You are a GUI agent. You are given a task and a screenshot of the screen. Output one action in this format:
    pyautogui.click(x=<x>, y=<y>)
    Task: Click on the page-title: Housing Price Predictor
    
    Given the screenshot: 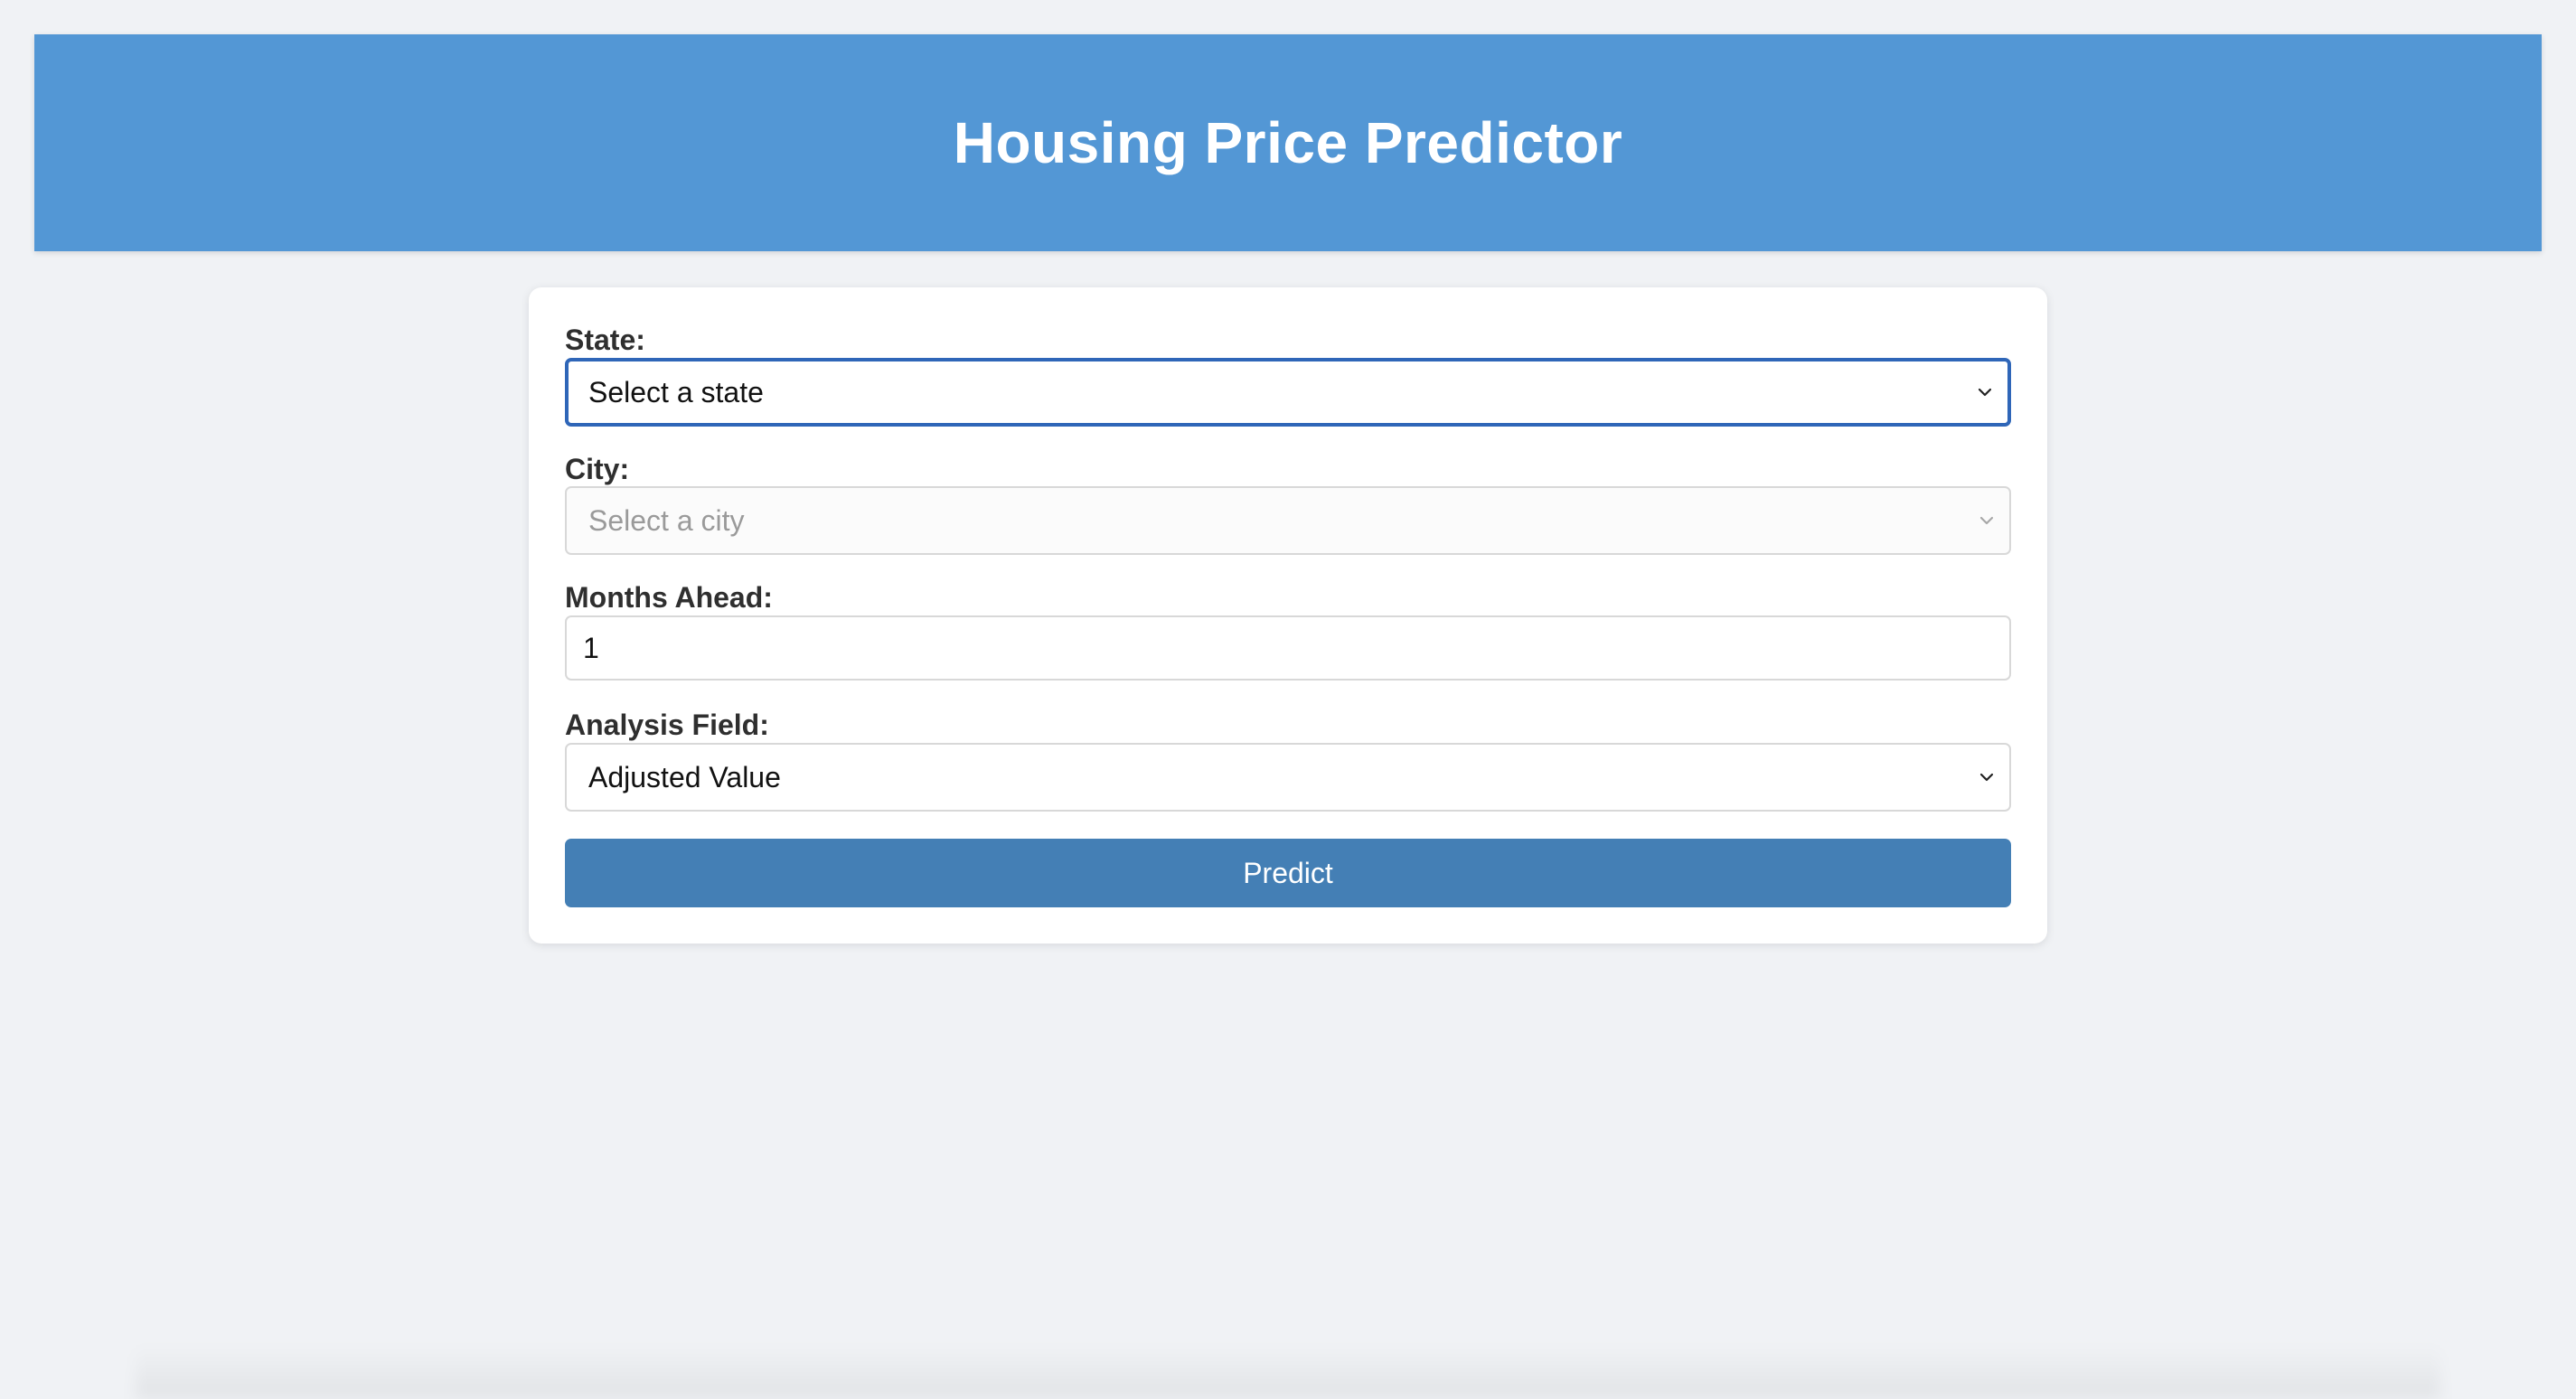 What is the action you would take?
    pyautogui.click(x=1288, y=142)
    